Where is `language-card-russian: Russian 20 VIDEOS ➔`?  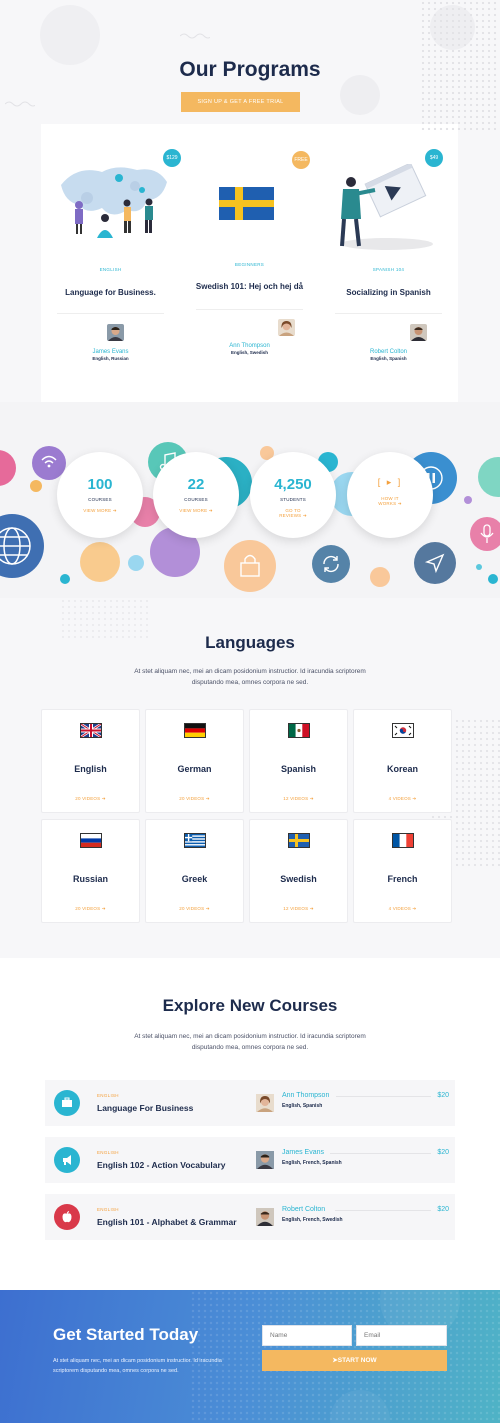
language-card-russian: Russian 20 VIDEOS ➔ is located at coordinates (90, 871).